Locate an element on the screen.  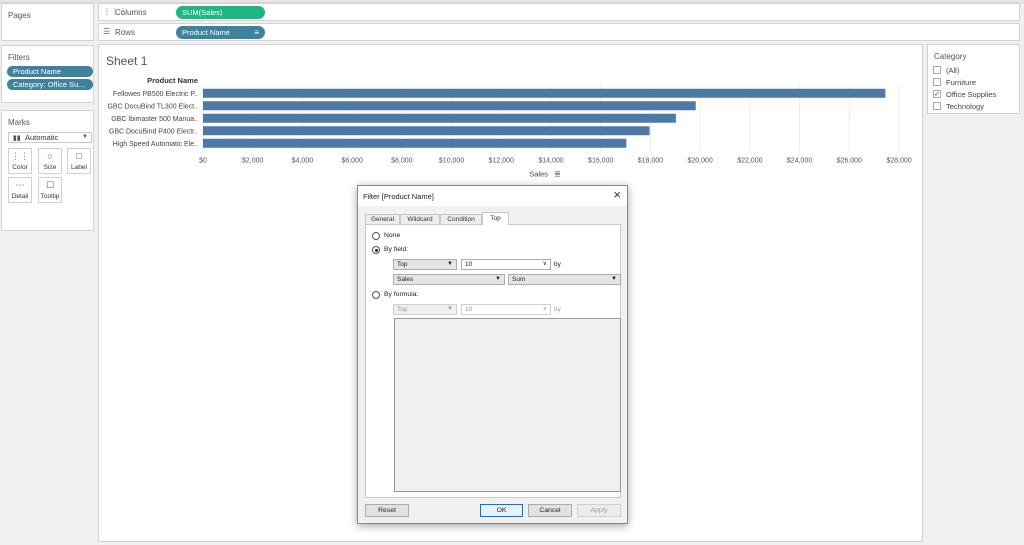
columns-pill-sum-sales: SUM(Sales) is located at coordinates (220, 12).